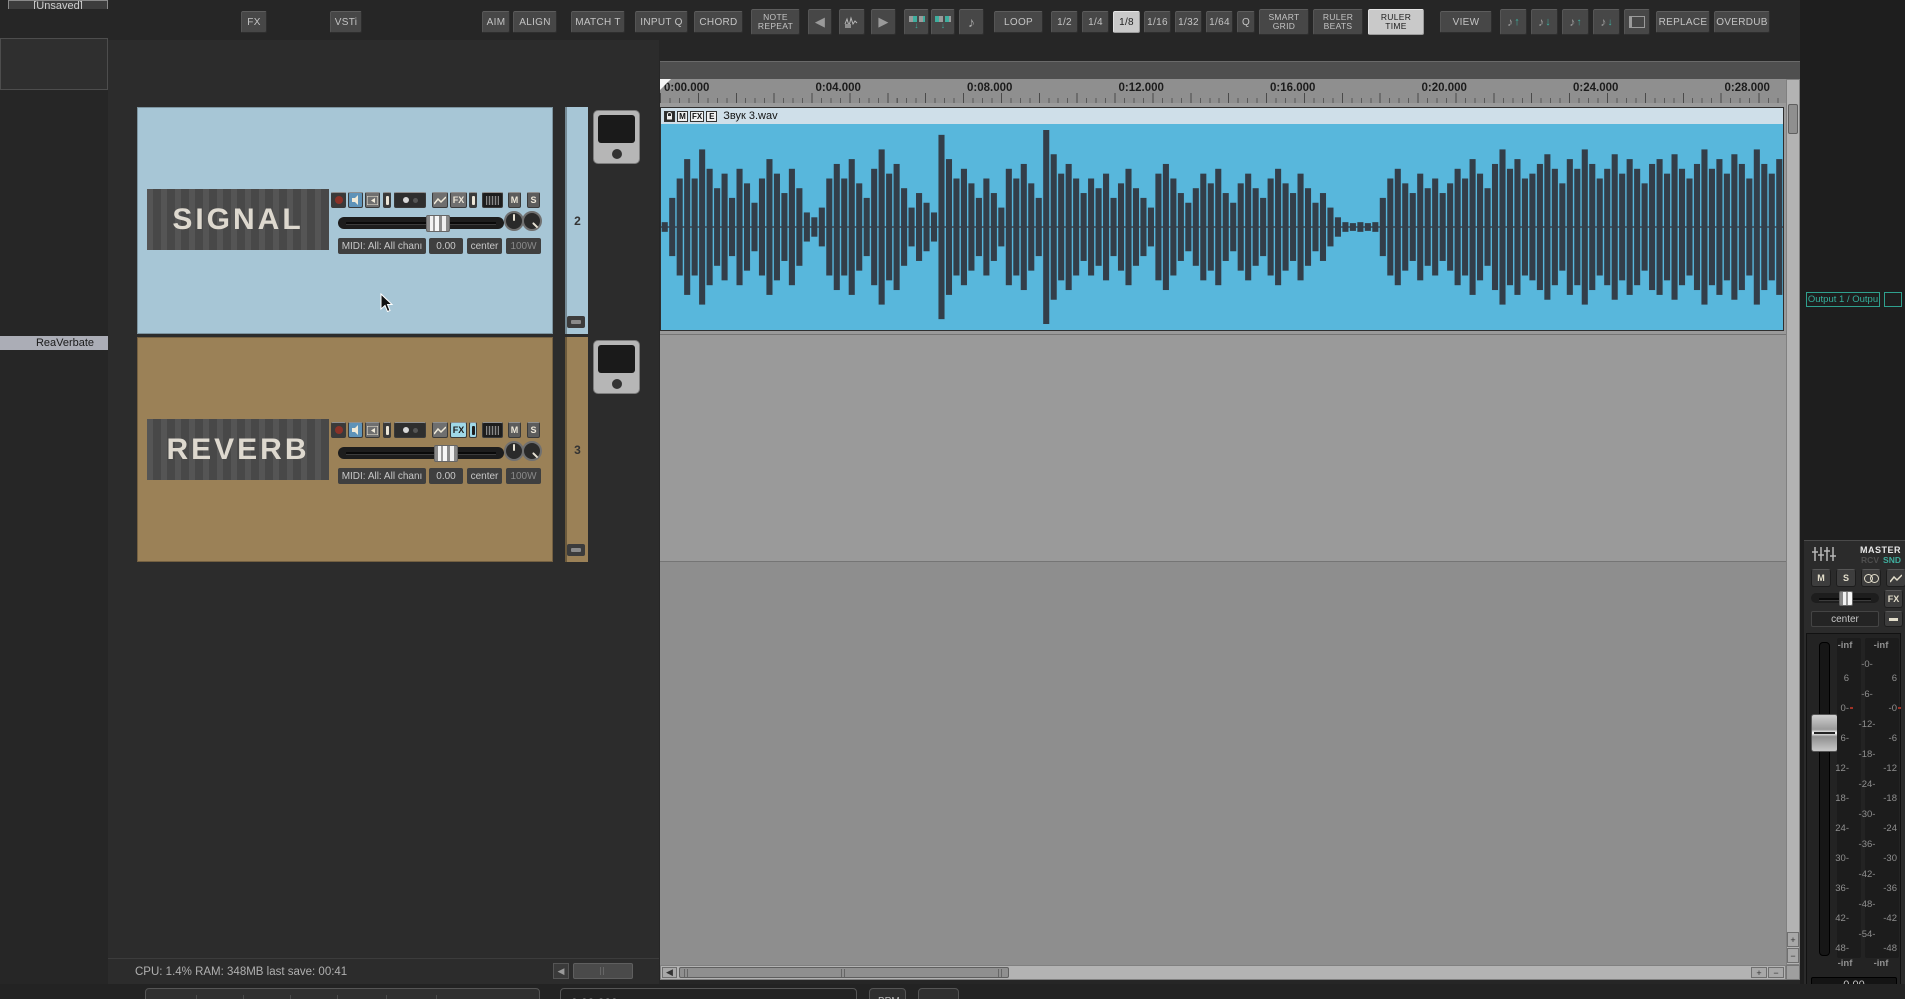 Image resolution: width=1905 pixels, height=999 pixels. I want to click on ruler-beats-button: RULER BEATS, so click(1338, 22).